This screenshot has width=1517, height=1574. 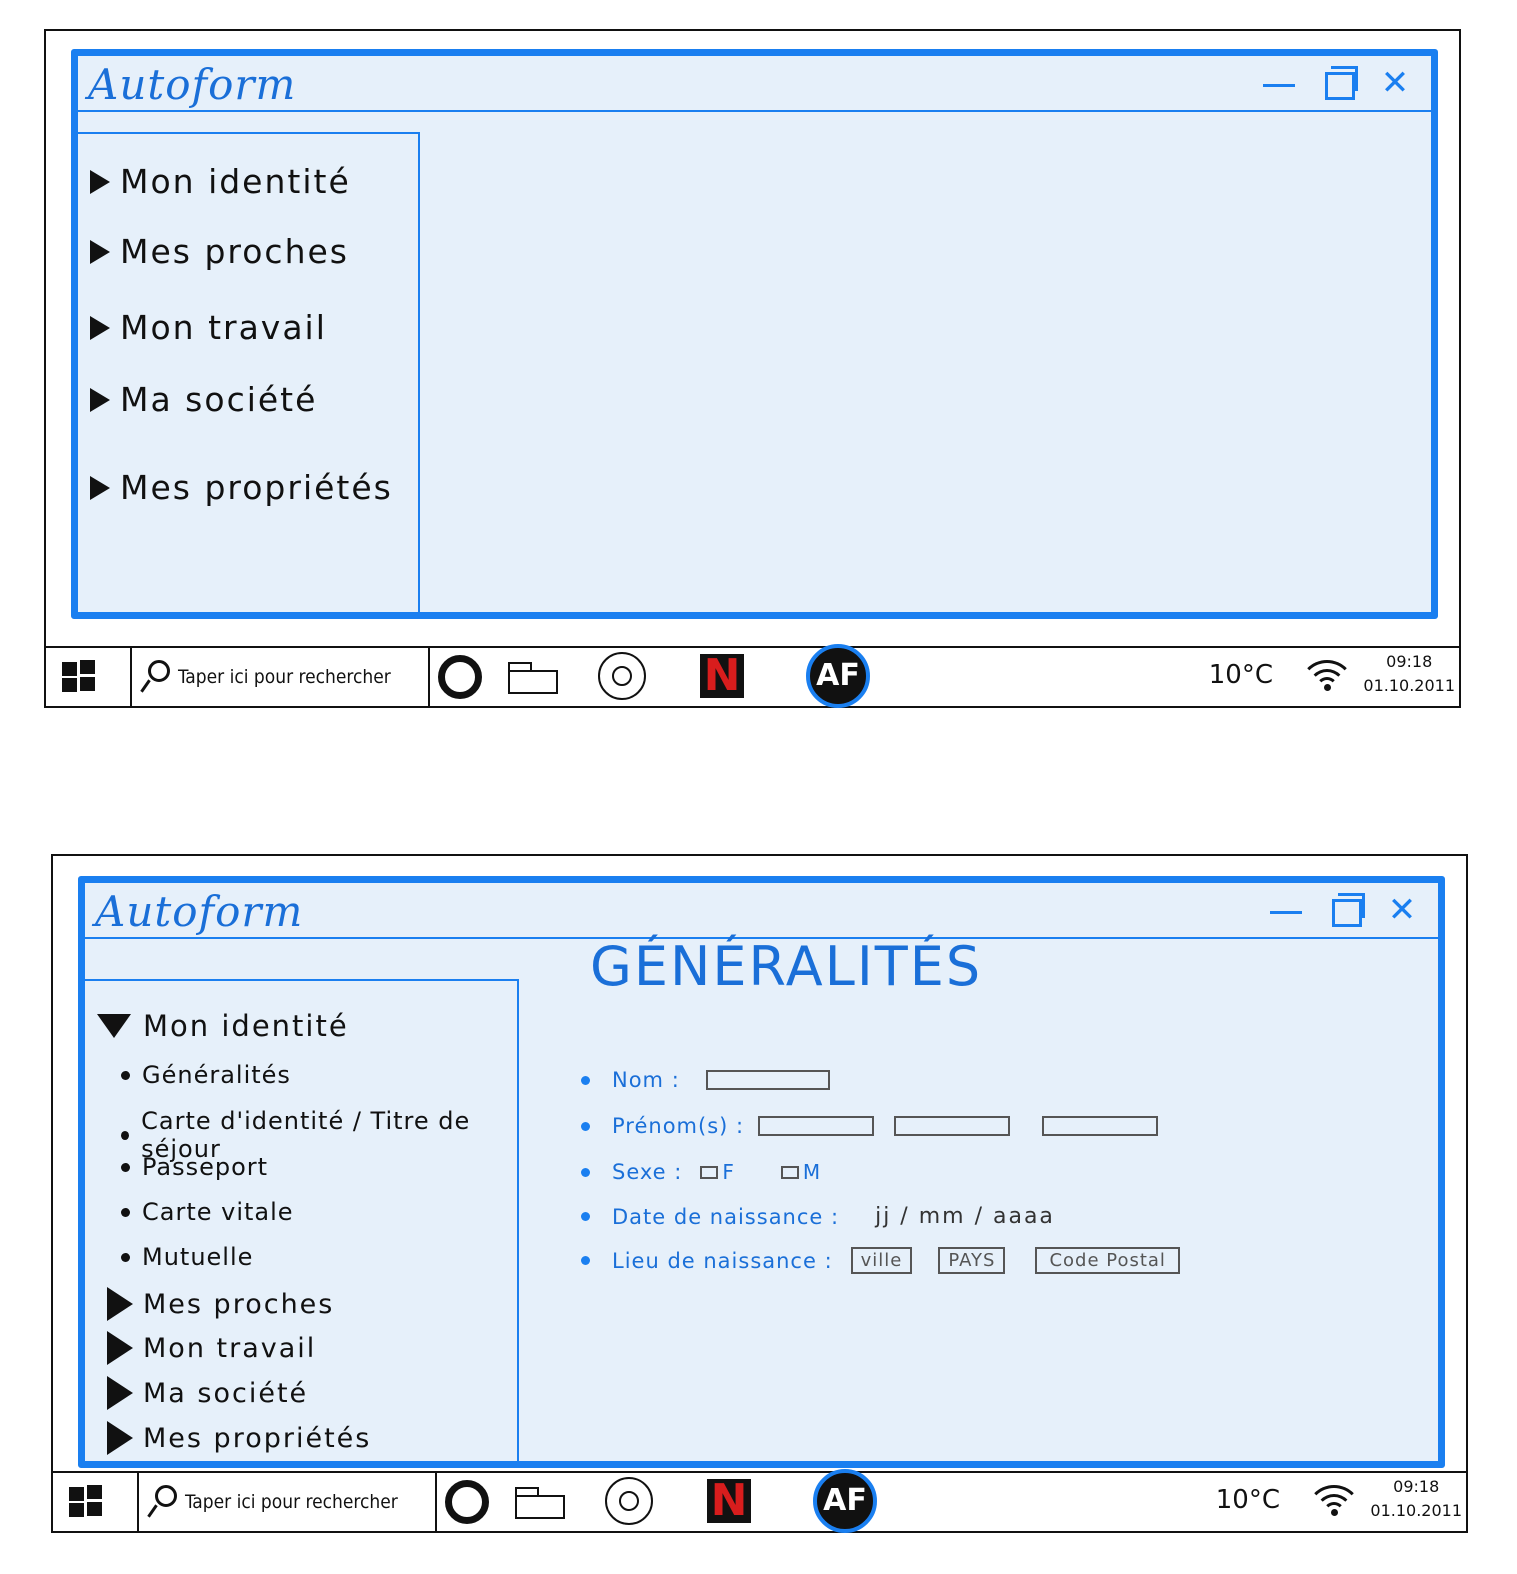 What do you see at coordinates (646, 1080) in the screenshot?
I see `nom-label: Nom :` at bounding box center [646, 1080].